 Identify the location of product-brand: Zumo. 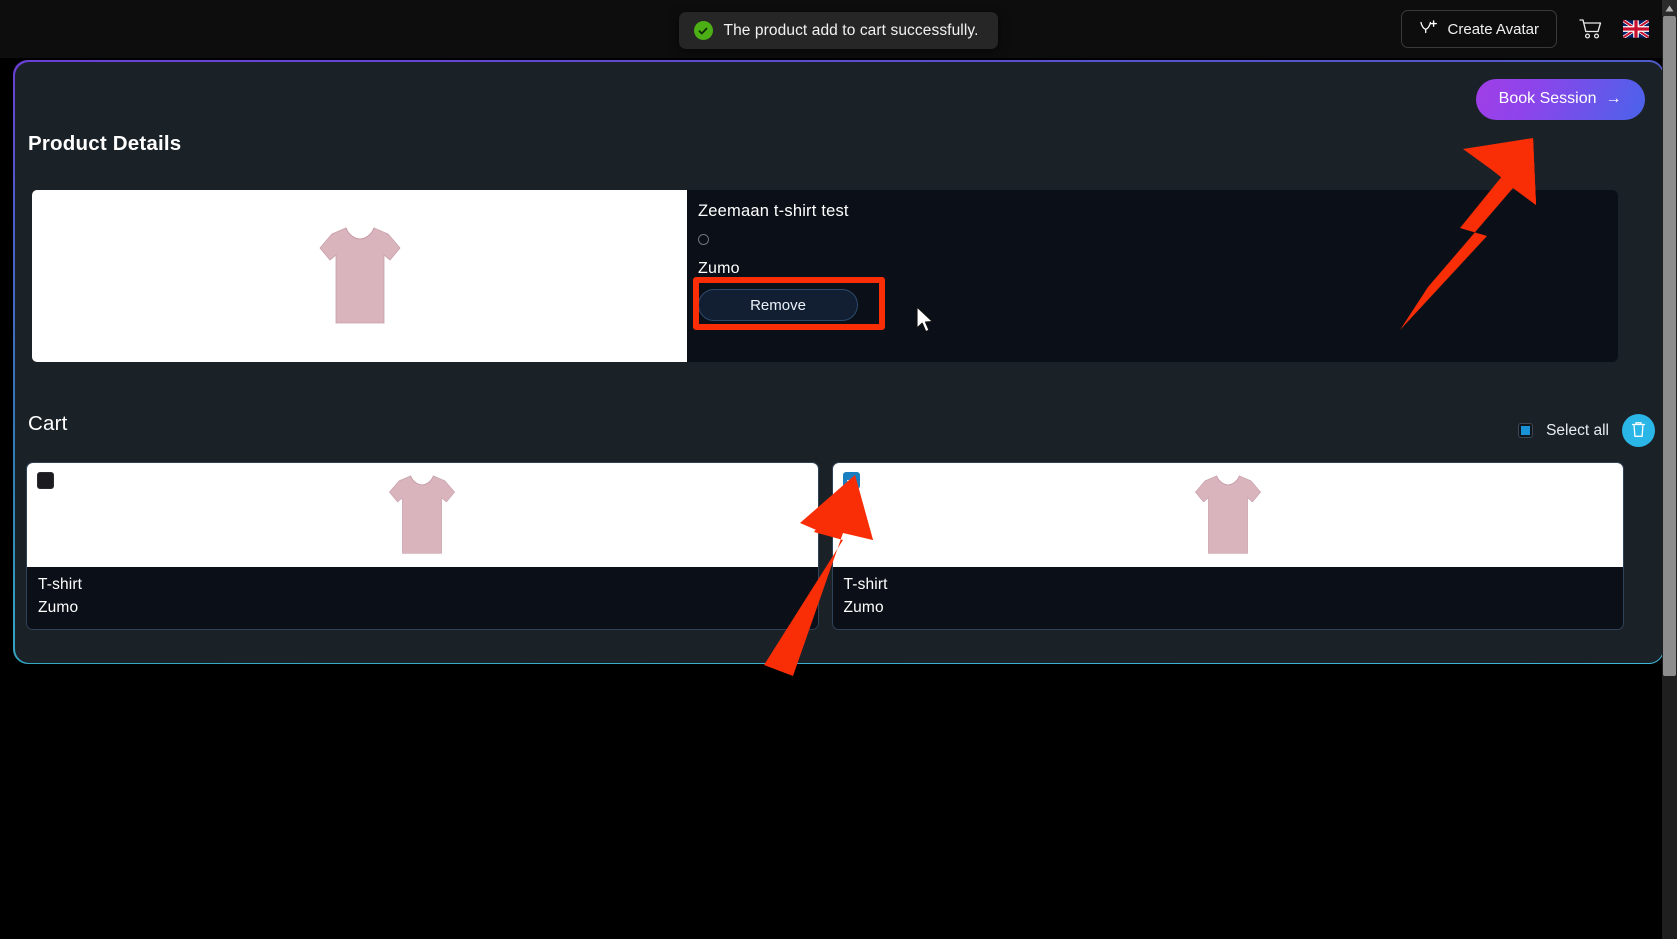
(719, 268).